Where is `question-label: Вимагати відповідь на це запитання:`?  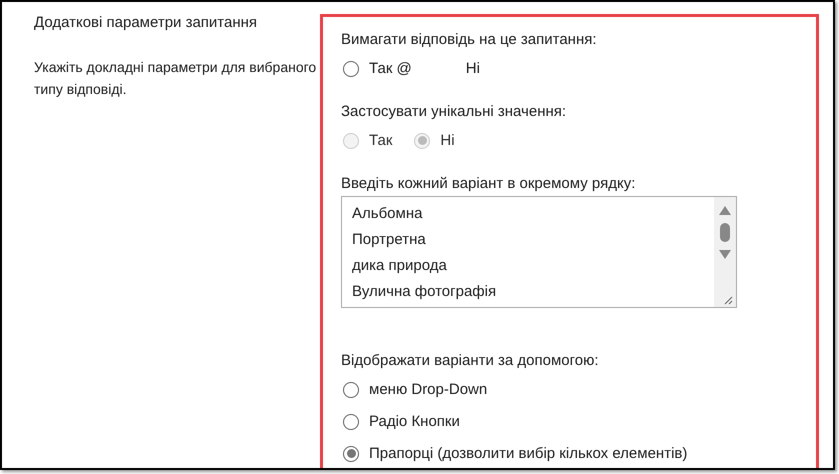
question-label: Вимагати відповідь на це запитання: is located at coordinates (469, 39).